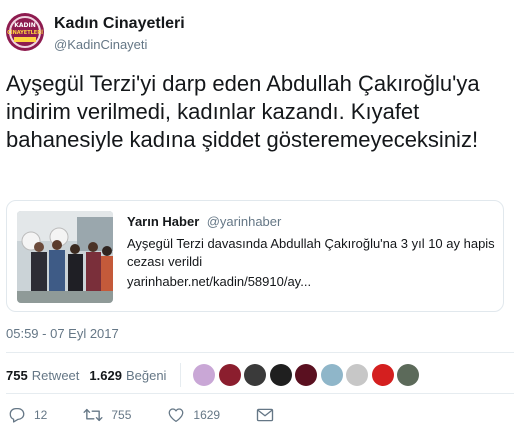  Describe the element at coordinates (163, 221) in the screenshot. I see `quoted-display-name: Yarın Haber` at that location.